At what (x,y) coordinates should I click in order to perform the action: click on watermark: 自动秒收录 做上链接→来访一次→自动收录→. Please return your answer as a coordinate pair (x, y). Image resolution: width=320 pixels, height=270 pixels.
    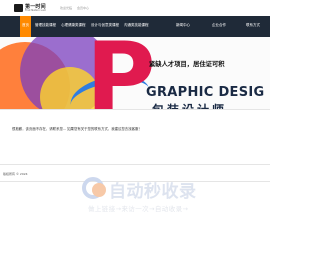
    Looking at the image, I should click on (147, 195).